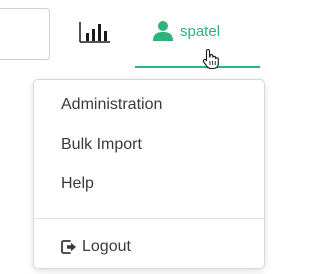  Describe the element at coordinates (149, 218) in the screenshot. I see `menu-divider` at that location.